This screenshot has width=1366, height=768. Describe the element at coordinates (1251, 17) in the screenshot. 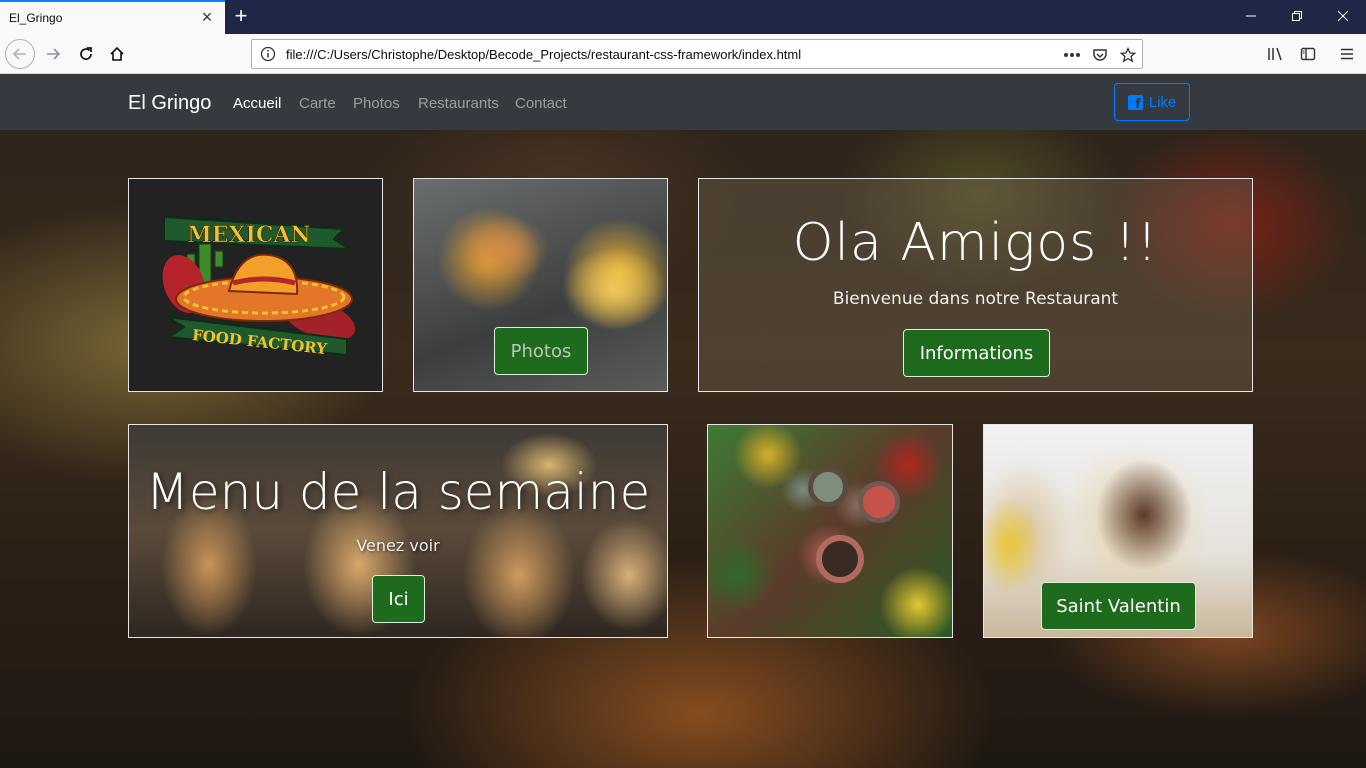

I see `minimize-icon` at that location.